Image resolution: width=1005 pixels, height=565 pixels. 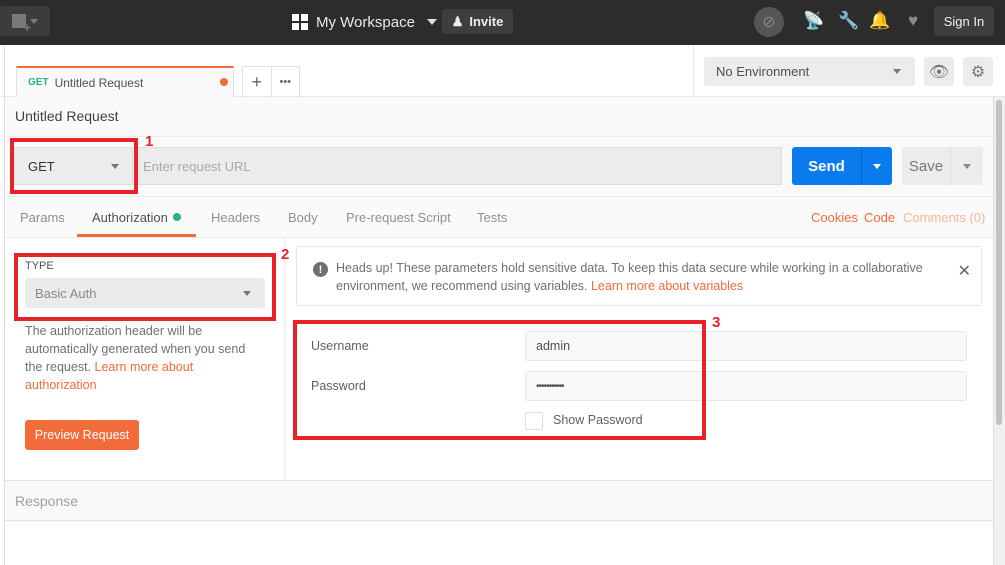 I want to click on tab-authorization: Authorization, so click(x=136, y=217).